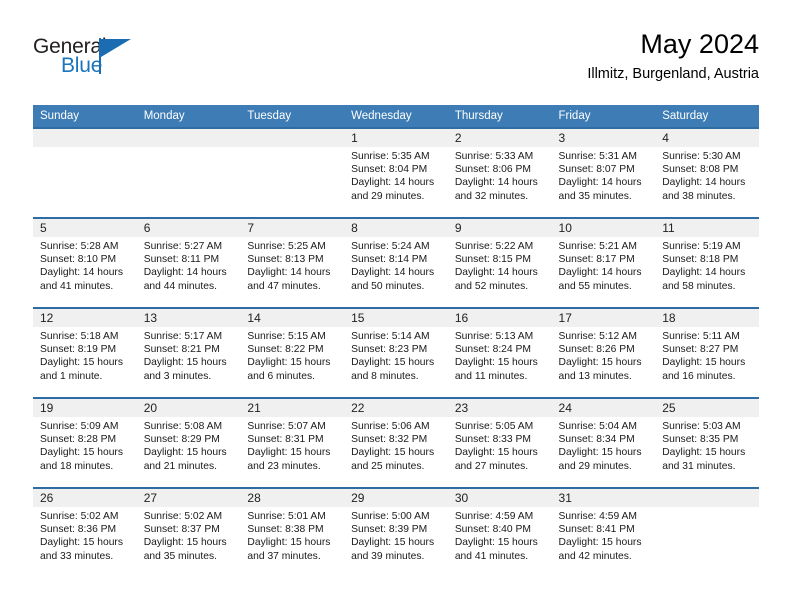  Describe the element at coordinates (499, 116) in the screenshot. I see `column-header-thursday: Thursday` at that location.